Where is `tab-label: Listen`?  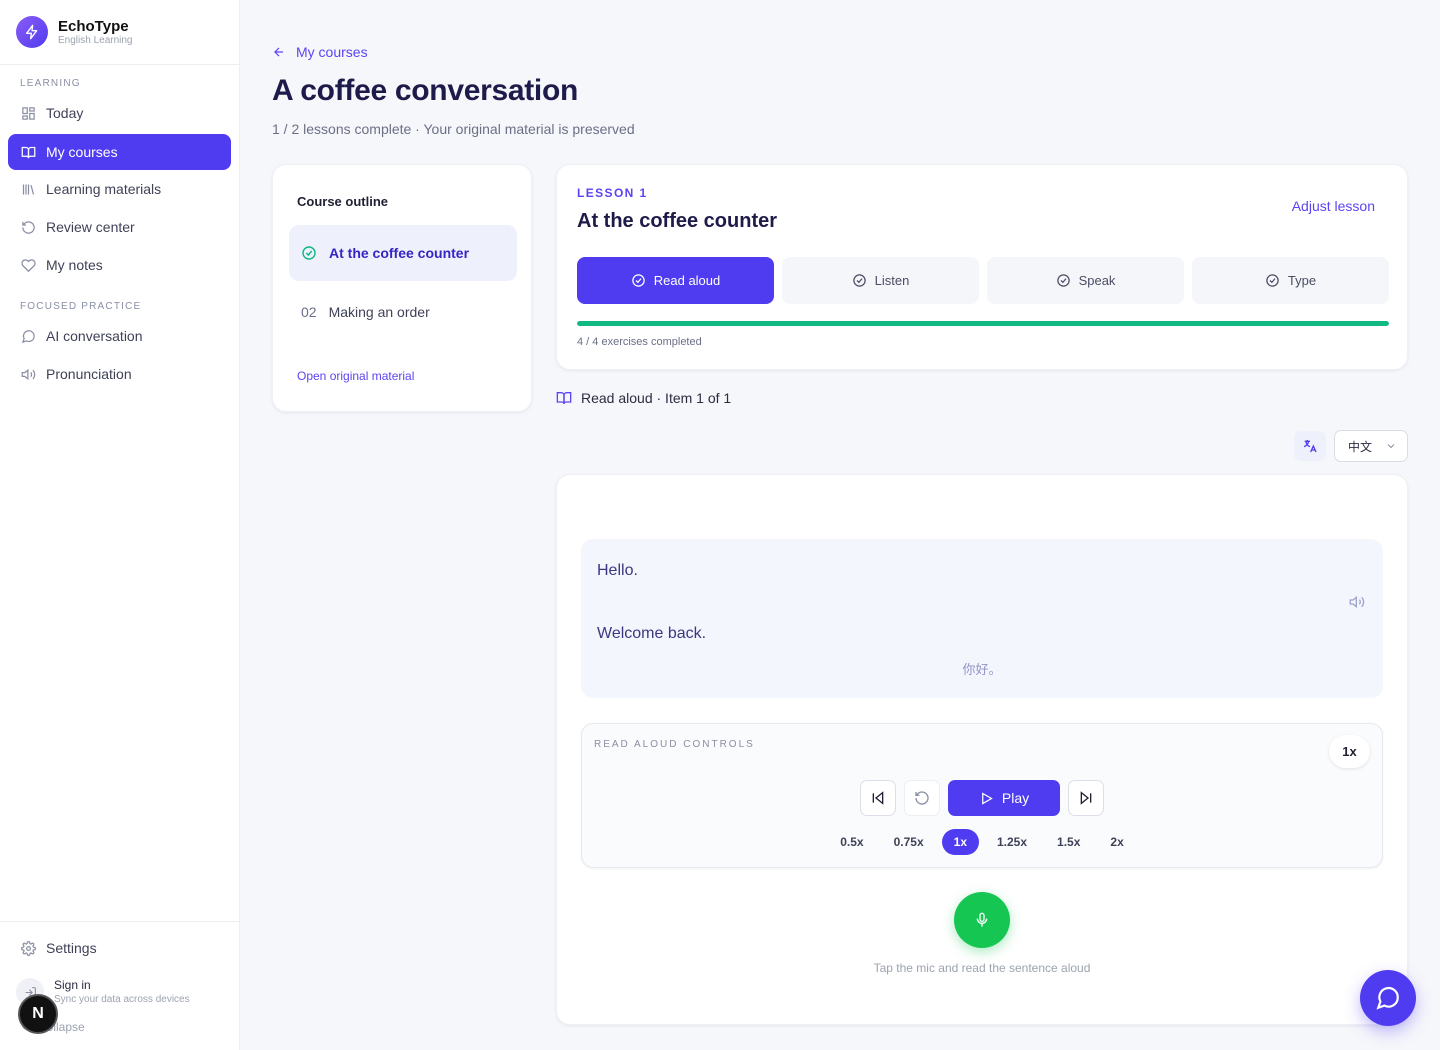
tab-label: Listen is located at coordinates (892, 280).